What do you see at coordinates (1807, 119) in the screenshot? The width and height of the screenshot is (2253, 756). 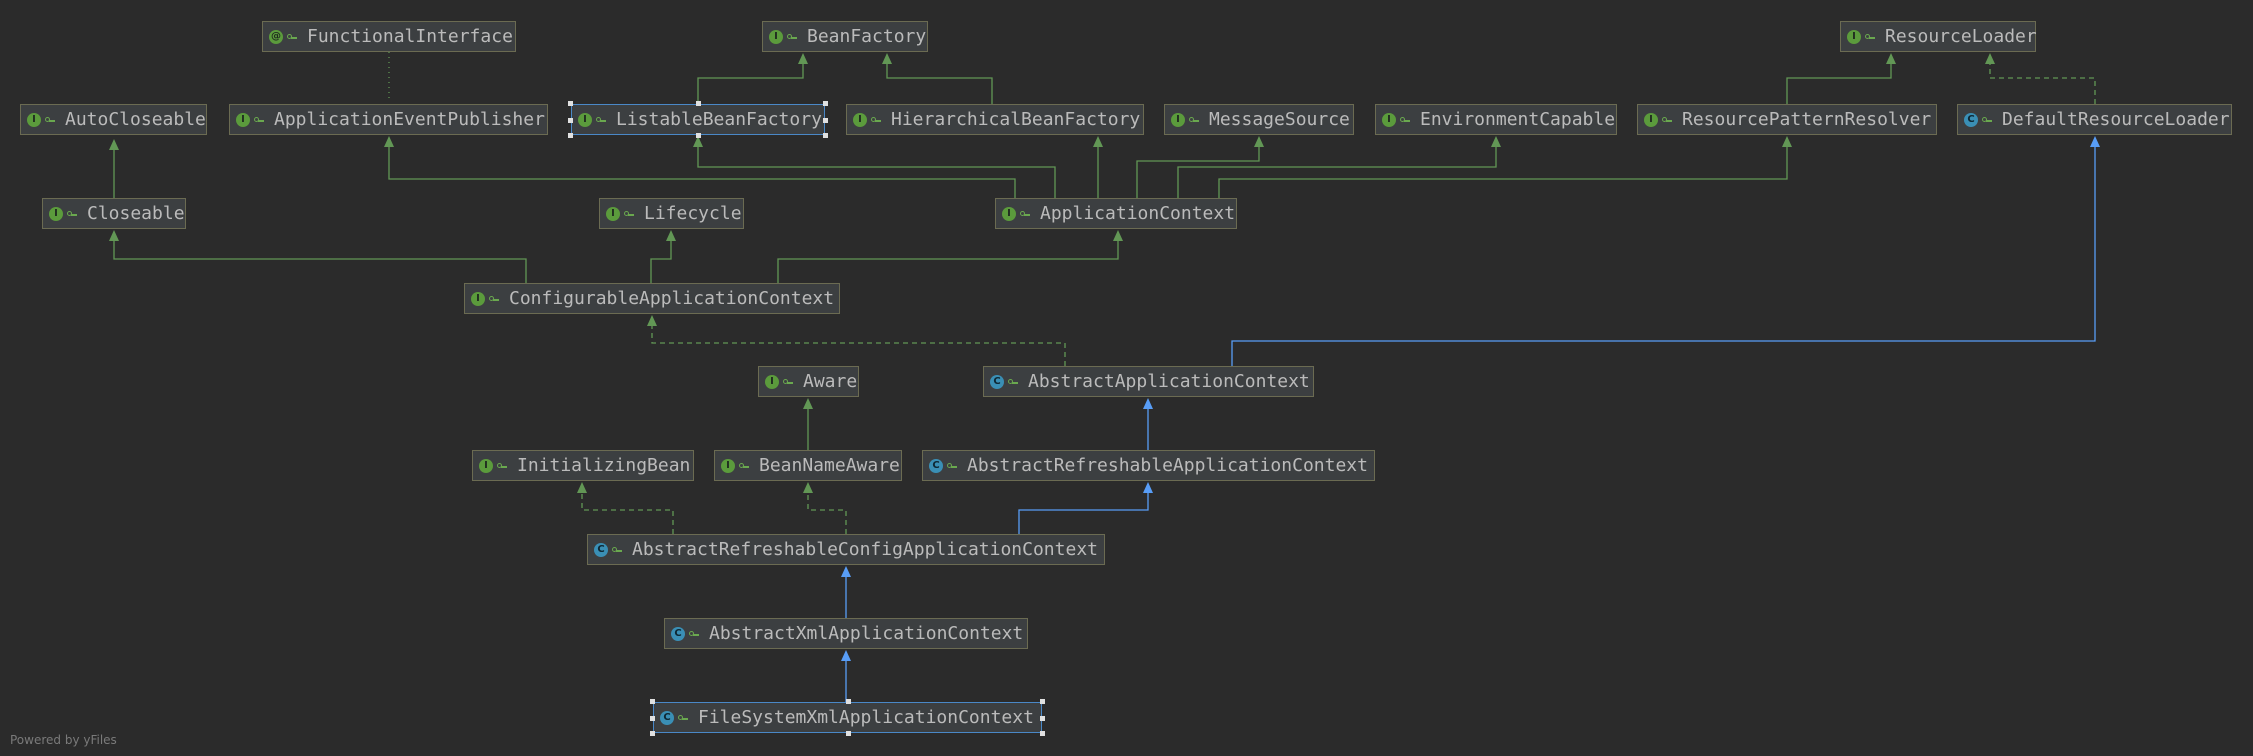 I see `node-label: ResourcePatternResolver` at bounding box center [1807, 119].